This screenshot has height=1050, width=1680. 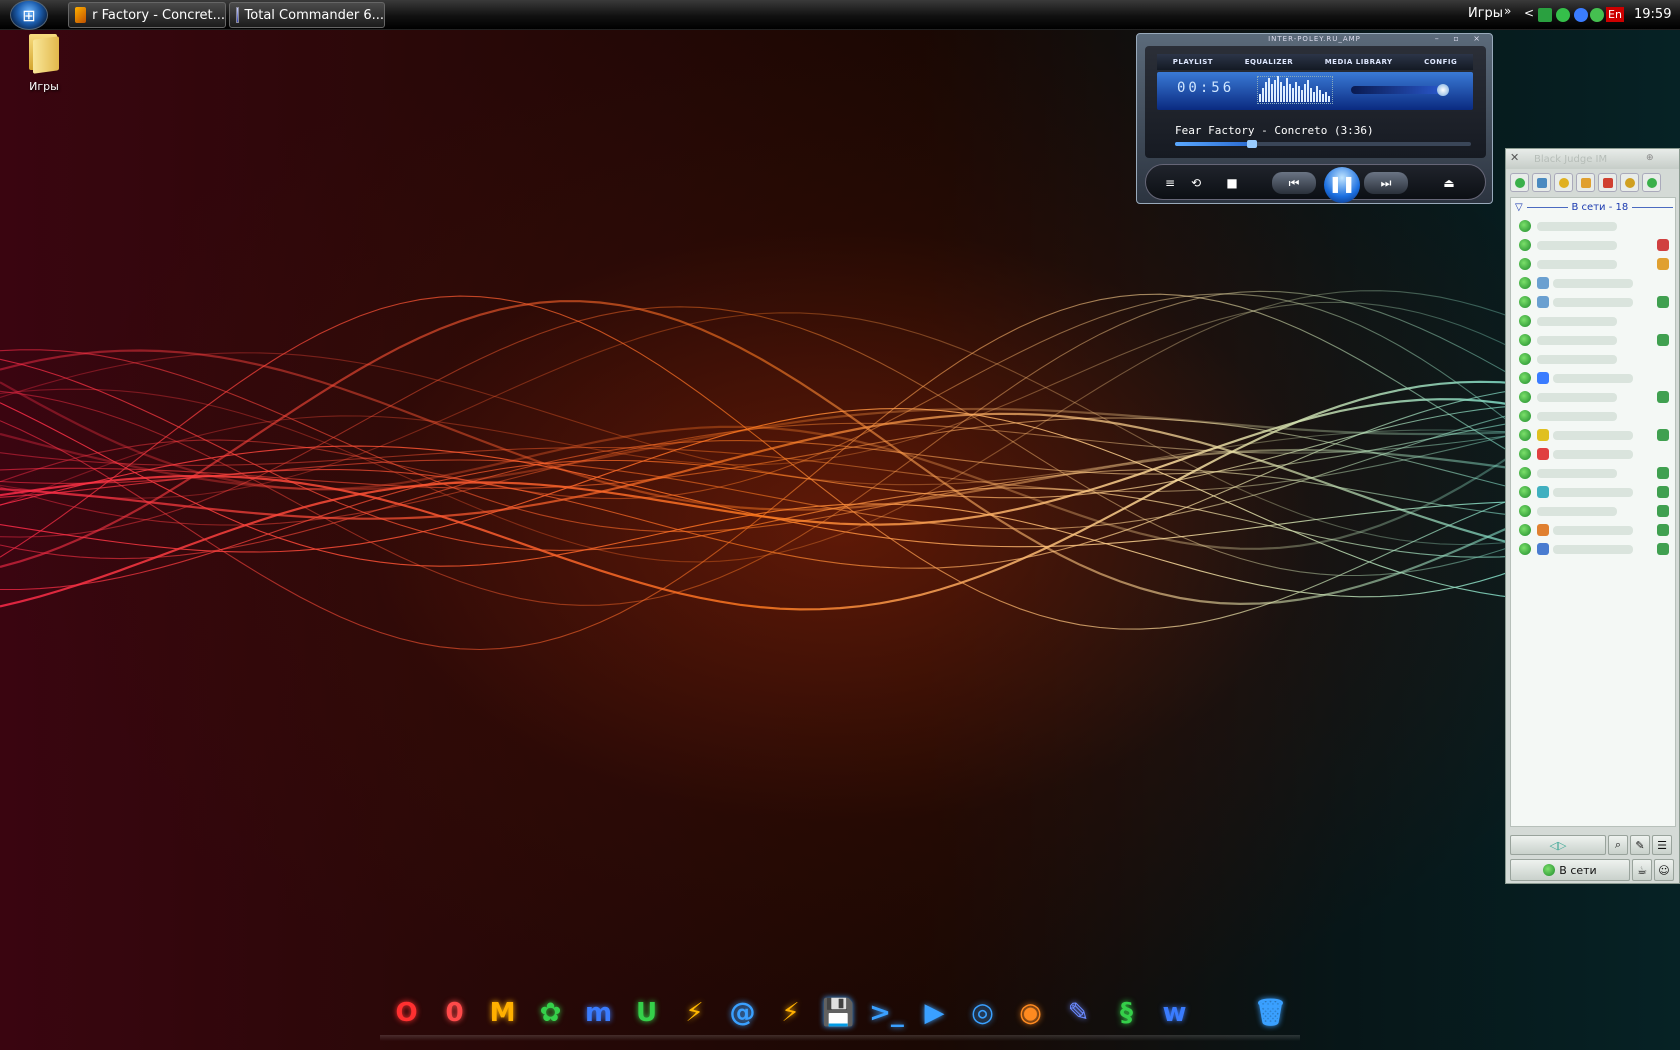 What do you see at coordinates (1543, 492) in the screenshot?
I see `xstatus-icon` at bounding box center [1543, 492].